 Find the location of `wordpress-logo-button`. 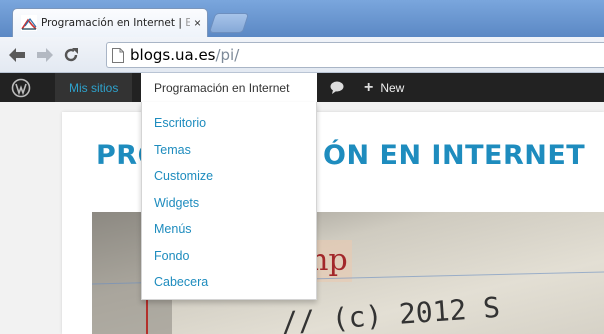

wordpress-logo-button is located at coordinates (21, 87).